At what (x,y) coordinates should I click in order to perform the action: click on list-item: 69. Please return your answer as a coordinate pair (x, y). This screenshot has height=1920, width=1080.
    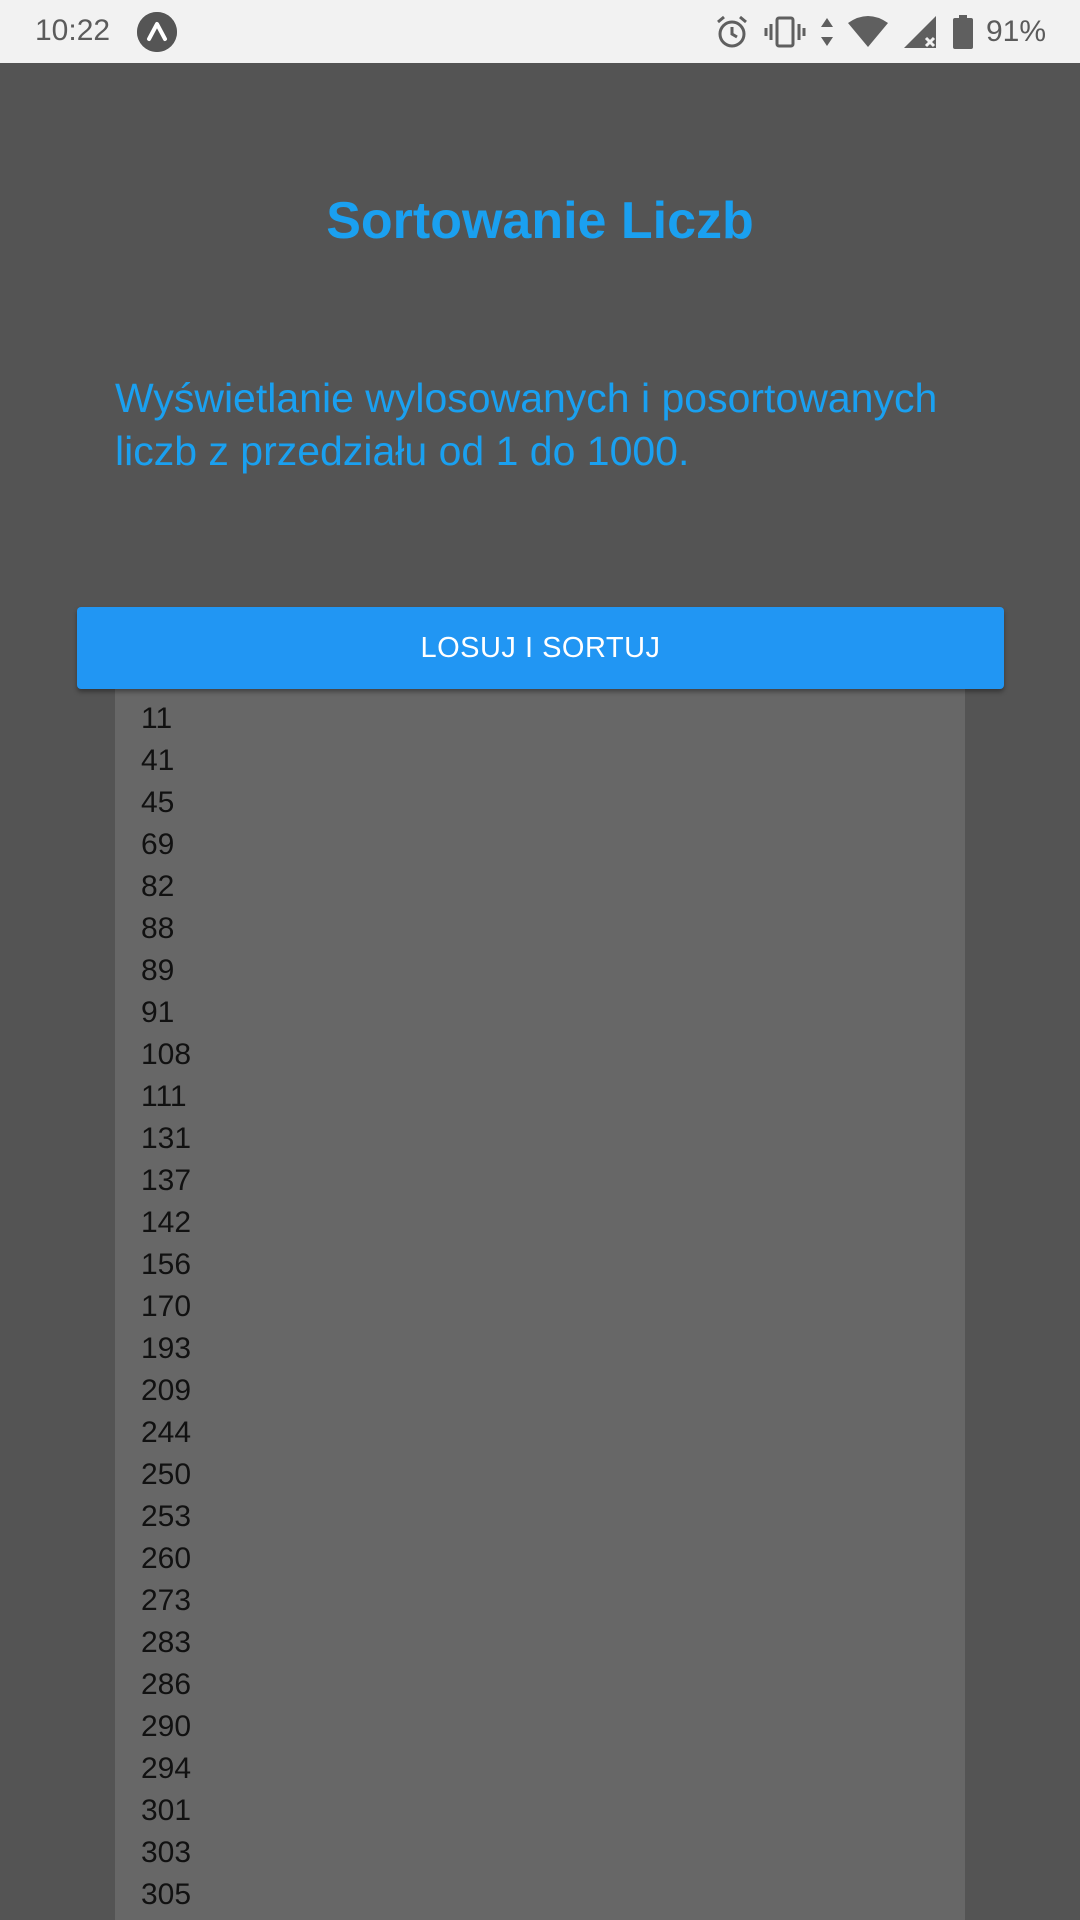
    Looking at the image, I should click on (158, 844).